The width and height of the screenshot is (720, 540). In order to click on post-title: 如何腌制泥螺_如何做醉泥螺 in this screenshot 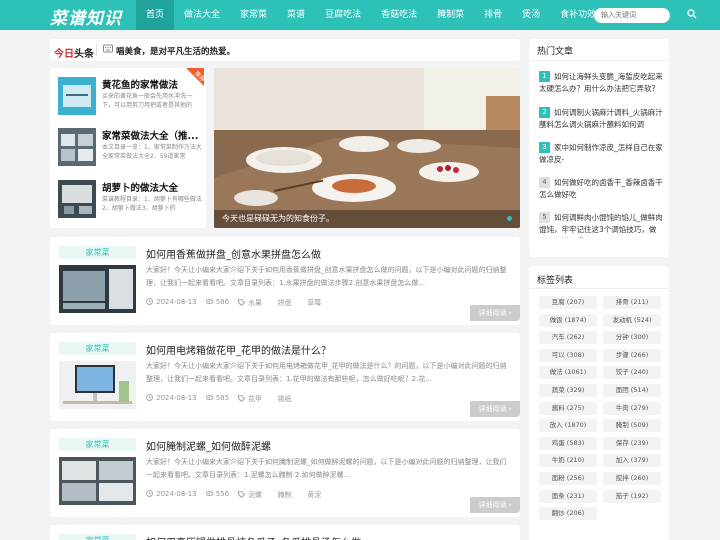, I will do `click(208, 445)`.